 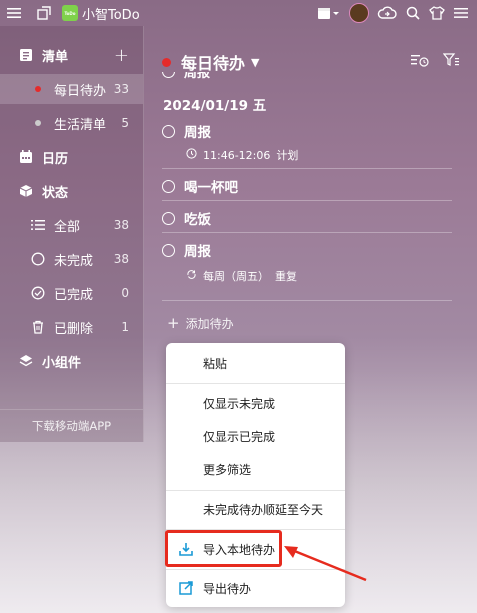 What do you see at coordinates (255, 469) in the screenshot?
I see `menu-item-more-filters: 更多筛选` at bounding box center [255, 469].